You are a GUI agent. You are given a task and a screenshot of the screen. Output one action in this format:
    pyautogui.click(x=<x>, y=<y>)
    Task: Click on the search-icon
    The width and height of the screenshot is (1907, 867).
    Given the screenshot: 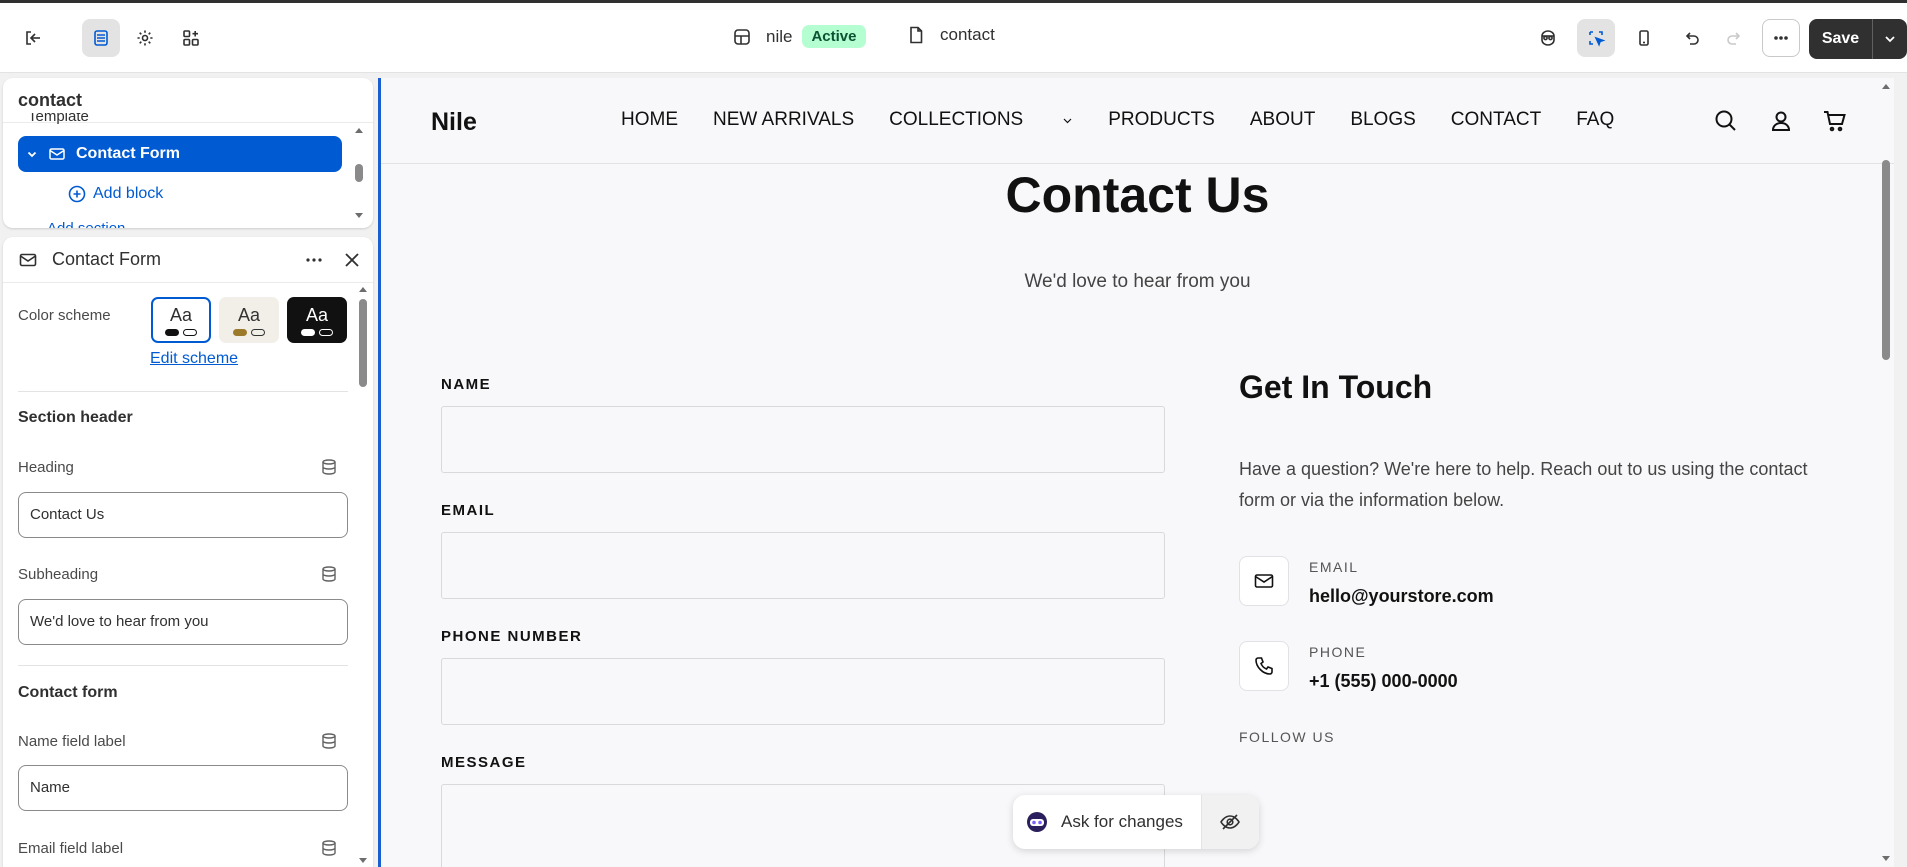 What is the action you would take?
    pyautogui.click(x=1726, y=121)
    